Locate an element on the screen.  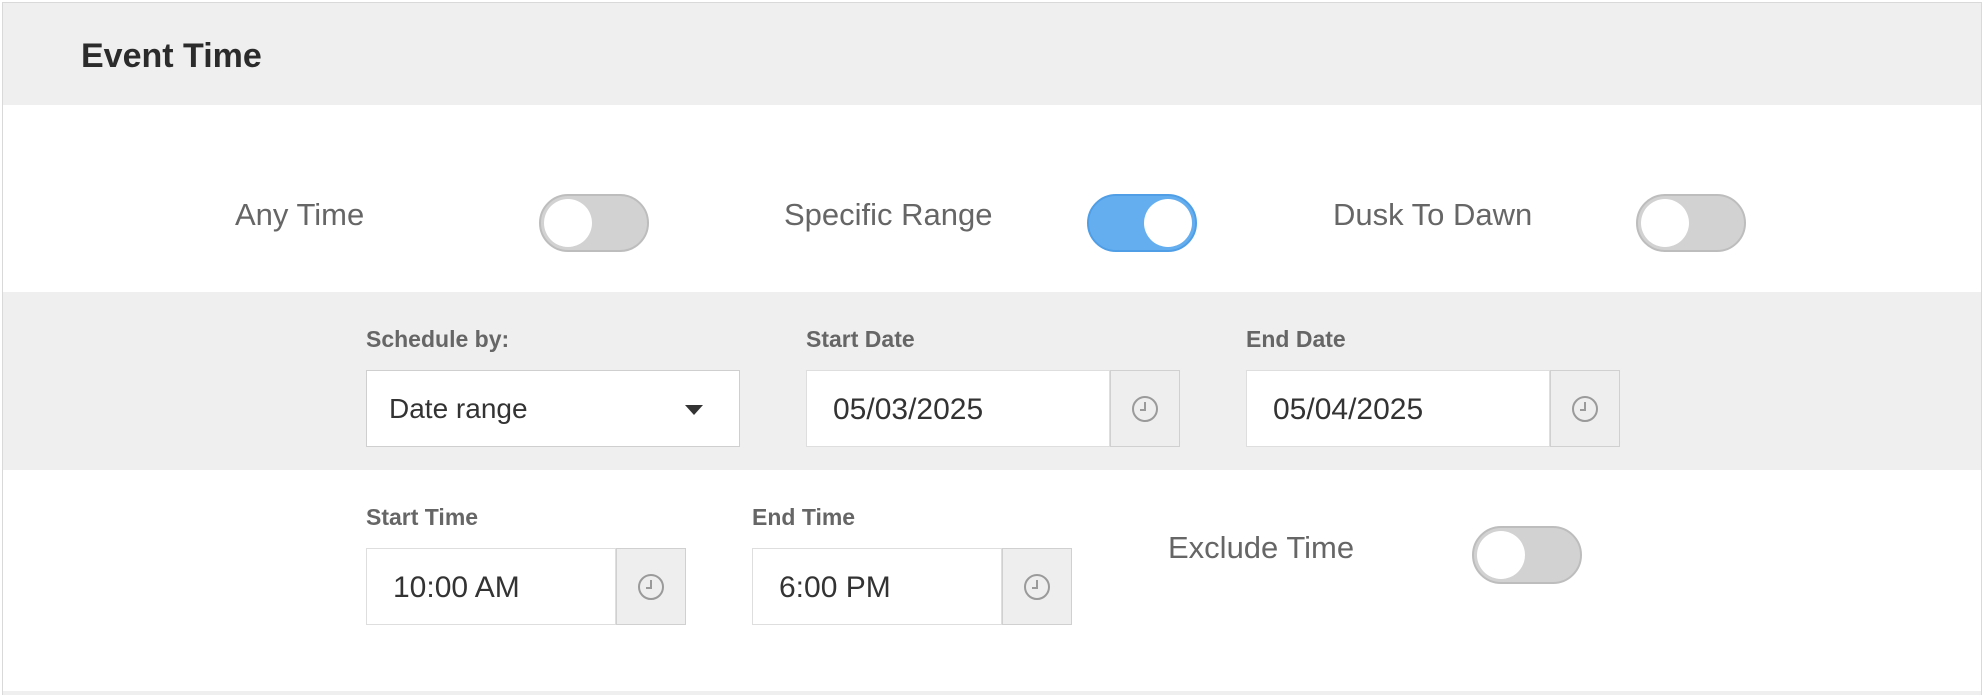
end-time-input: 6:00 PM is located at coordinates (877, 586).